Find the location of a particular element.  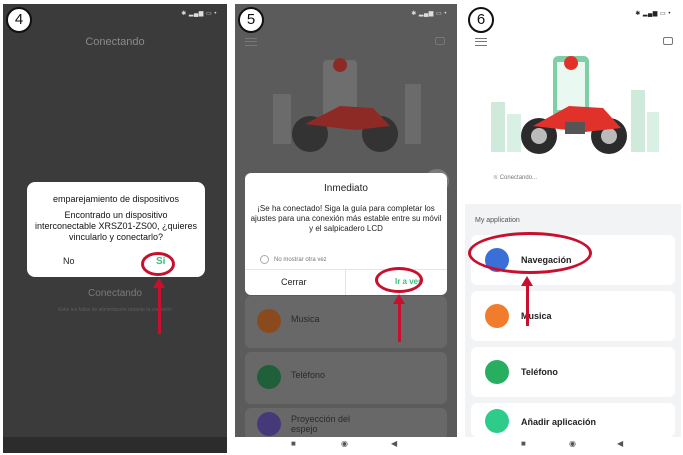

step-badge: 4 is located at coordinates (19, 20).